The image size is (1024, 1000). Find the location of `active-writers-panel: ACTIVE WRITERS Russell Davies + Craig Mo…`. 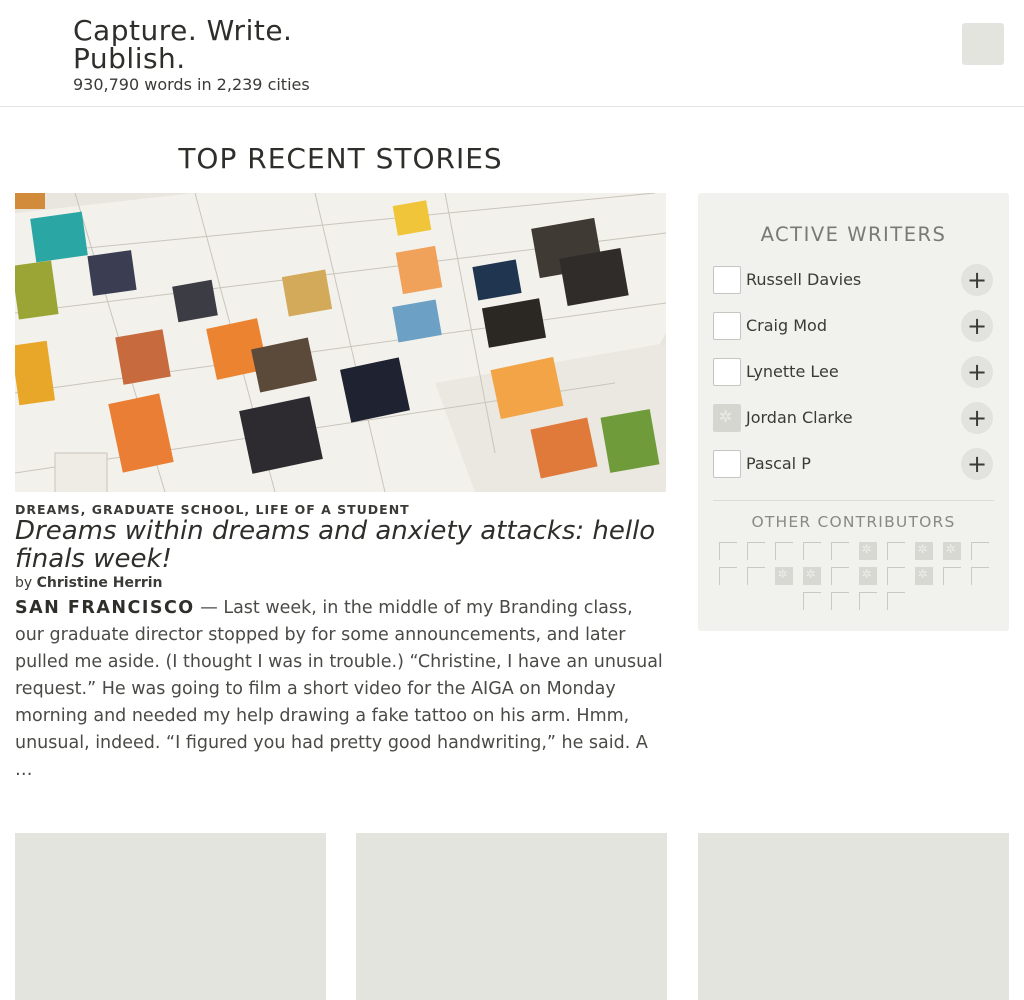

active-writers-panel: ACTIVE WRITERS Russell Davies + Craig Mo… is located at coordinates (853, 412).